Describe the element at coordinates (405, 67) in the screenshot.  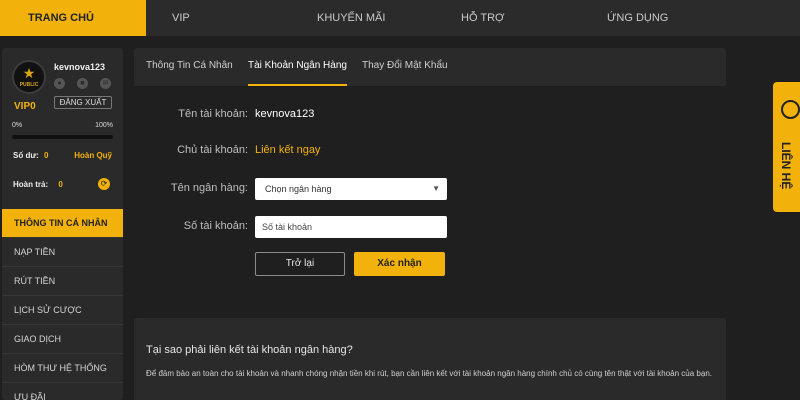
I see `tab-change-password: Thay Đổi Mật Khẩu` at that location.